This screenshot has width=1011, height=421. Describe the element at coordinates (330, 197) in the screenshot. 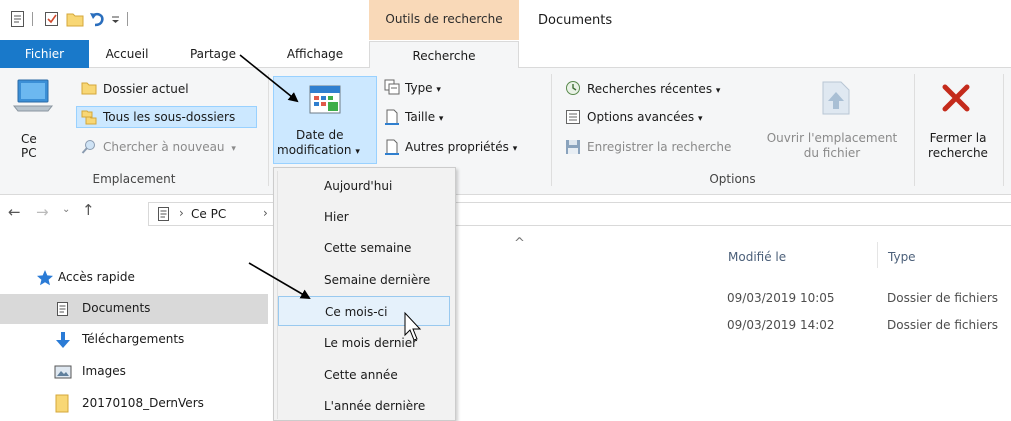

I see `annotation-overlay` at that location.